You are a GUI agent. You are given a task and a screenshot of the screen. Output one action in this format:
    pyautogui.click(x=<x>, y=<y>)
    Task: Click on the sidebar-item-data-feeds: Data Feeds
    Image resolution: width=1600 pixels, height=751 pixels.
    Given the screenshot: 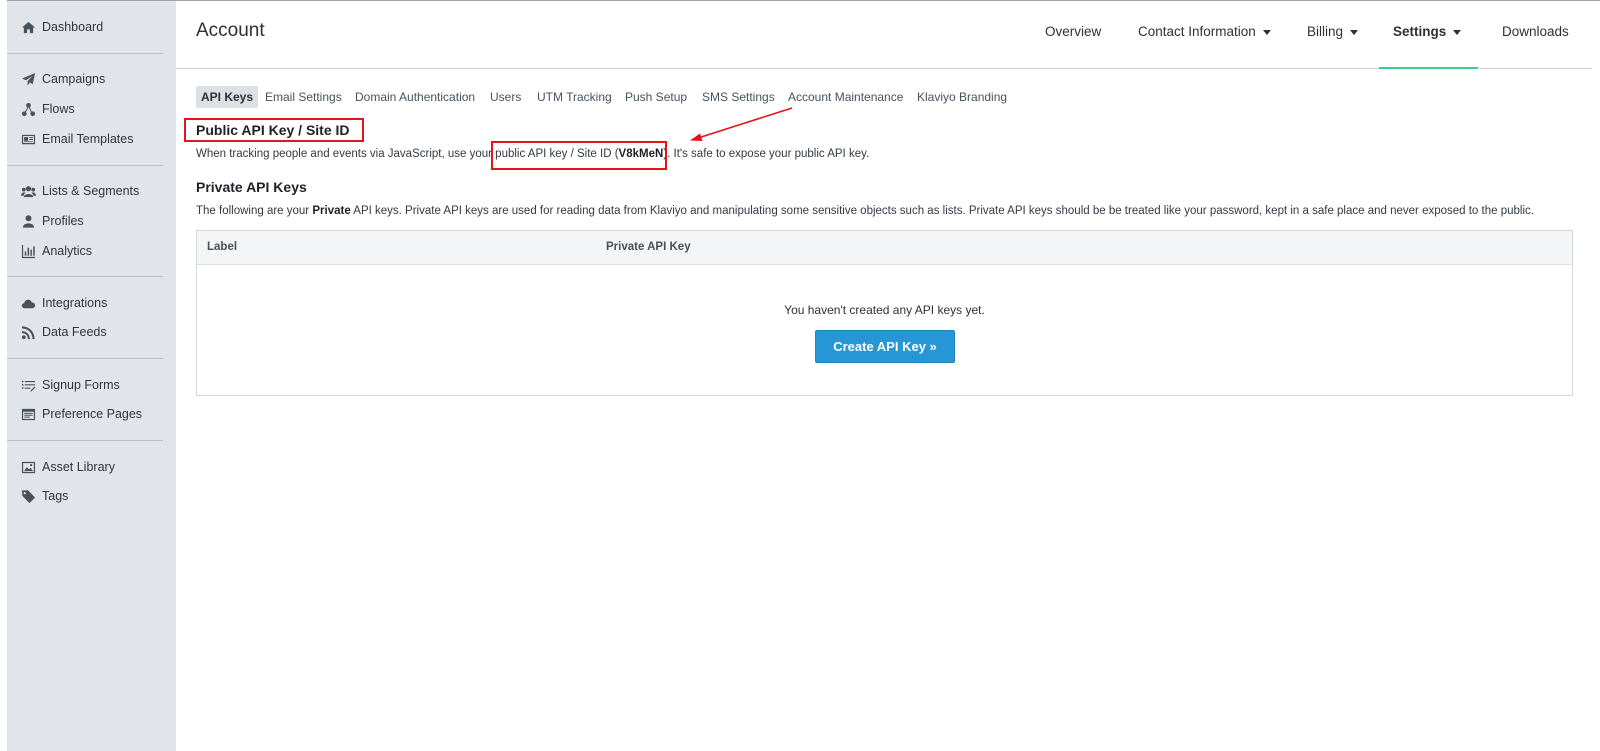 What is the action you would take?
    pyautogui.click(x=63, y=332)
    